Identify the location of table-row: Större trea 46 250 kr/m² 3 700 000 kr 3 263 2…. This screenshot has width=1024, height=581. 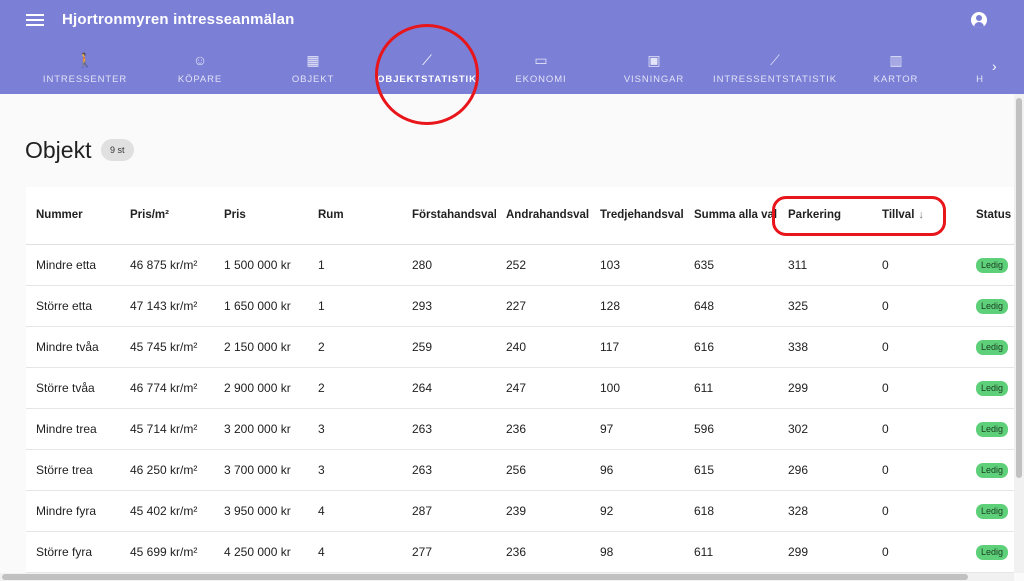
(525, 470).